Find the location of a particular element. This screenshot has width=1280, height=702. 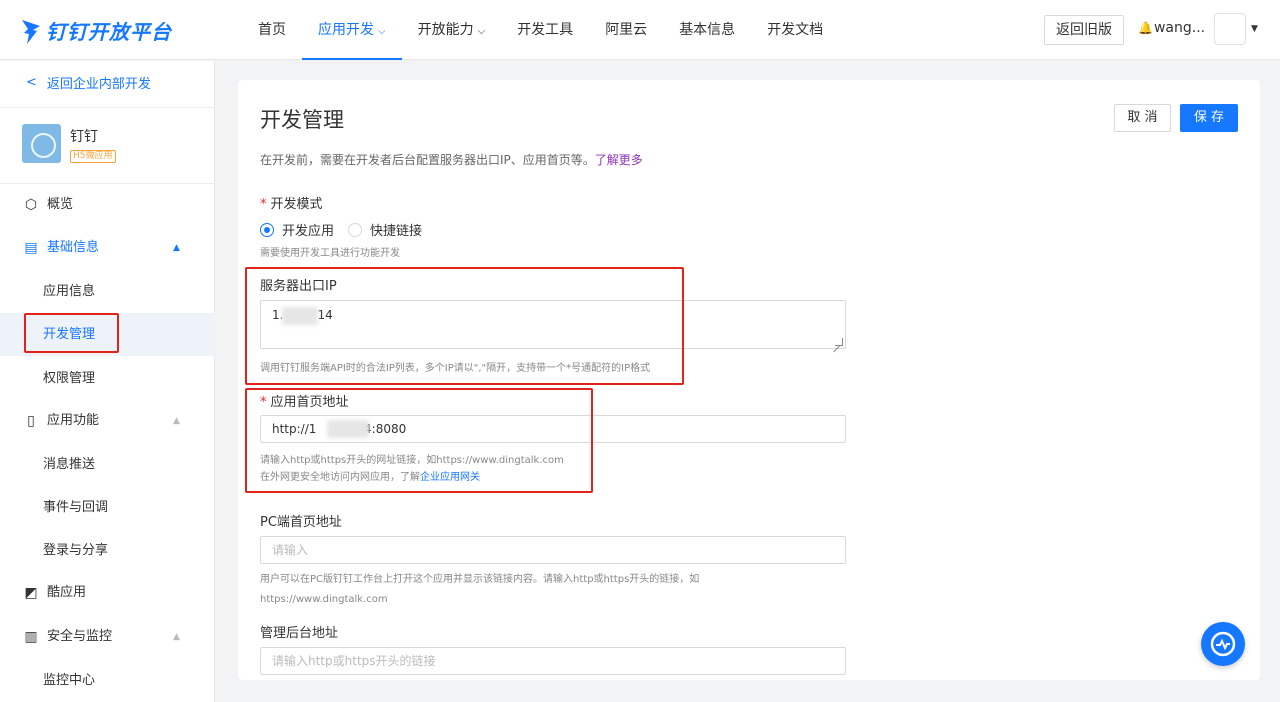

save-button: 保 存 is located at coordinates (1209, 118).